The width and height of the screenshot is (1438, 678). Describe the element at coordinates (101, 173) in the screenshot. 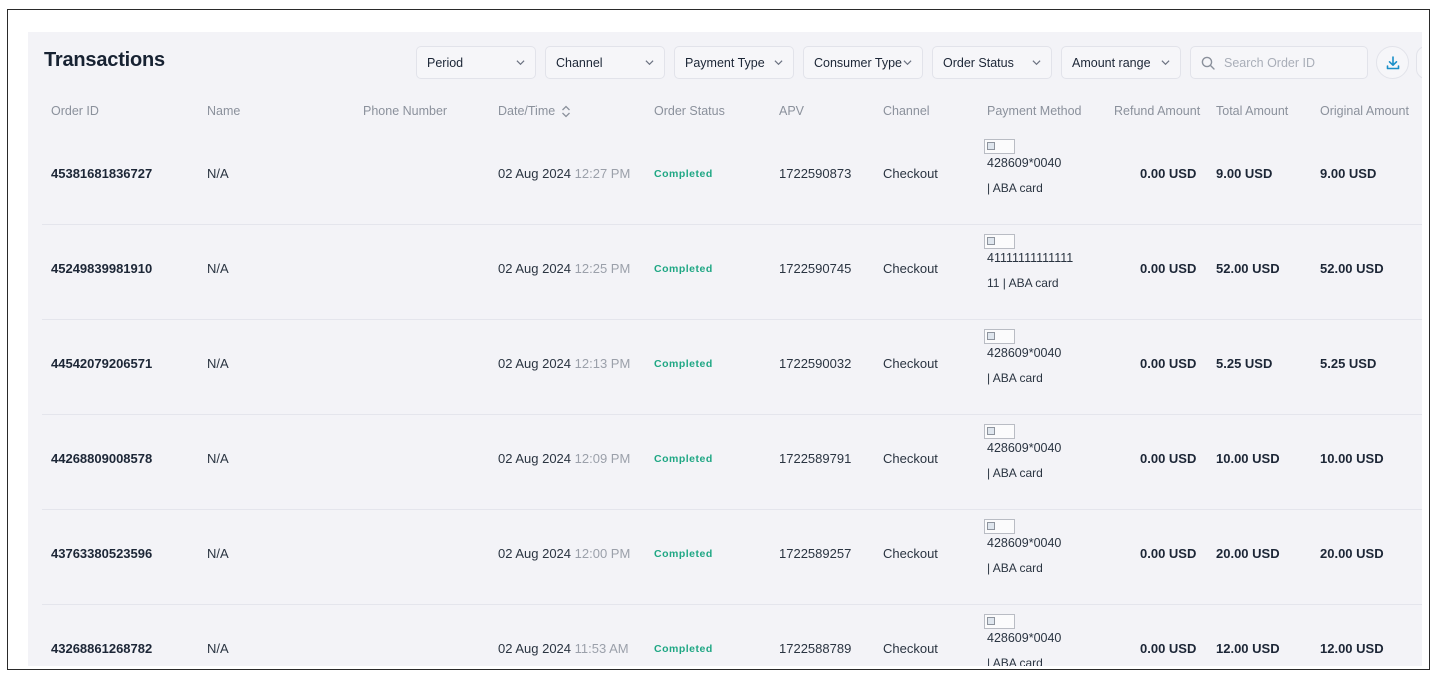

I see `order-id: 45381681836727` at that location.